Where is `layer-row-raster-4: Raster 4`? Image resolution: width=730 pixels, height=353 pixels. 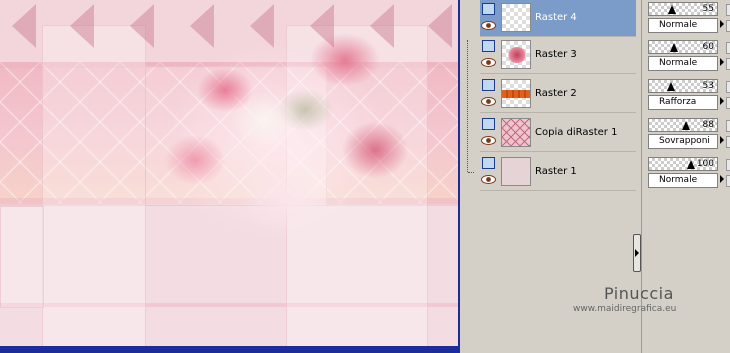
layer-row-raster-4: Raster 4 is located at coordinates (558, 18).